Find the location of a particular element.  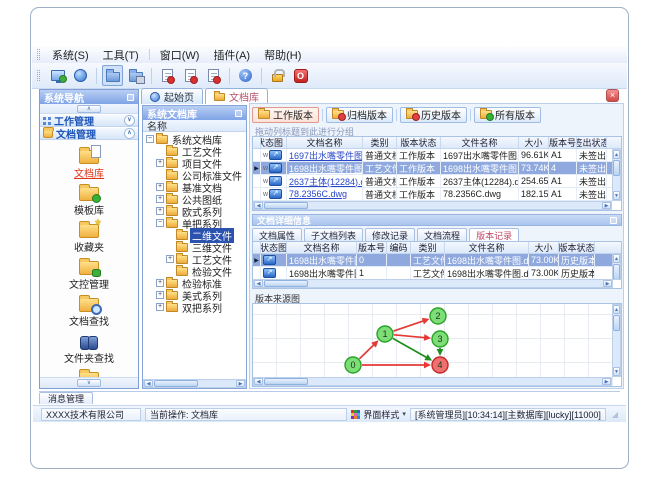

document-link: 78.2356C.dwg is located at coordinates (318, 194).